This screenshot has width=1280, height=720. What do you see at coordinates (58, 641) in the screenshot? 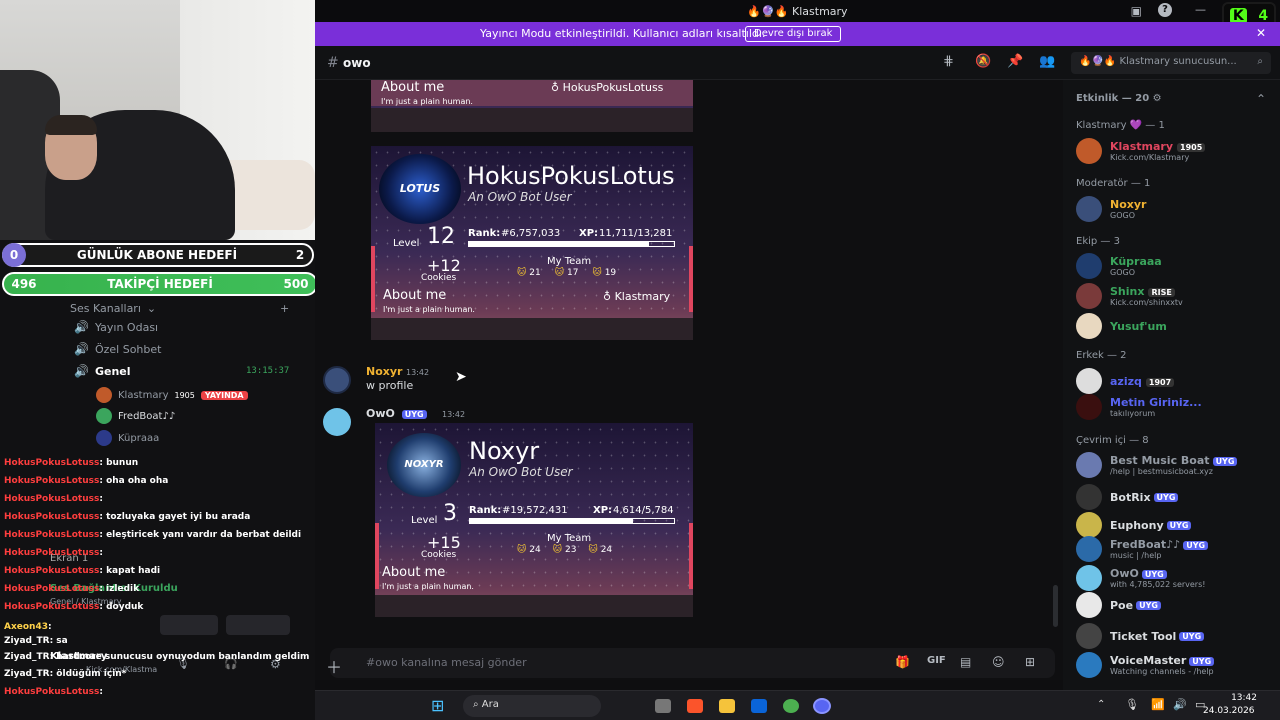
I see `chat-text: : sa` at bounding box center [58, 641].